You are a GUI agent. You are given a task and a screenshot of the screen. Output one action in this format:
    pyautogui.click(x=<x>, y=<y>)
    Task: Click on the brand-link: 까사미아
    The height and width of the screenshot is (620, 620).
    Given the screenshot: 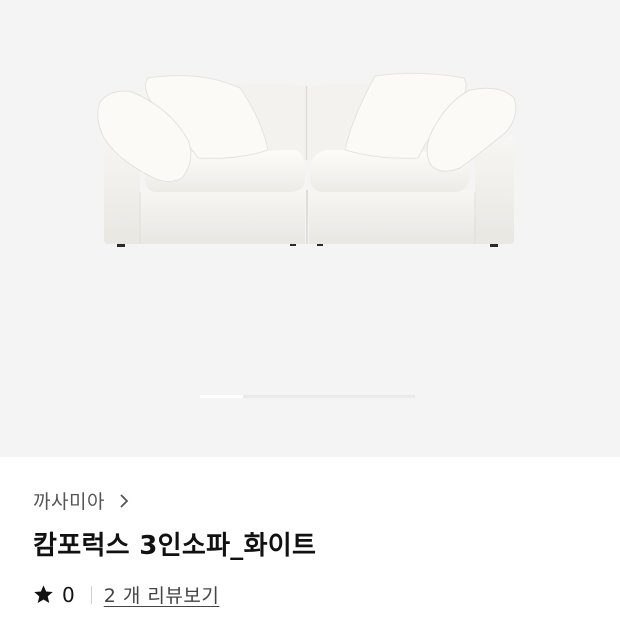 What is the action you would take?
    pyautogui.click(x=81, y=500)
    